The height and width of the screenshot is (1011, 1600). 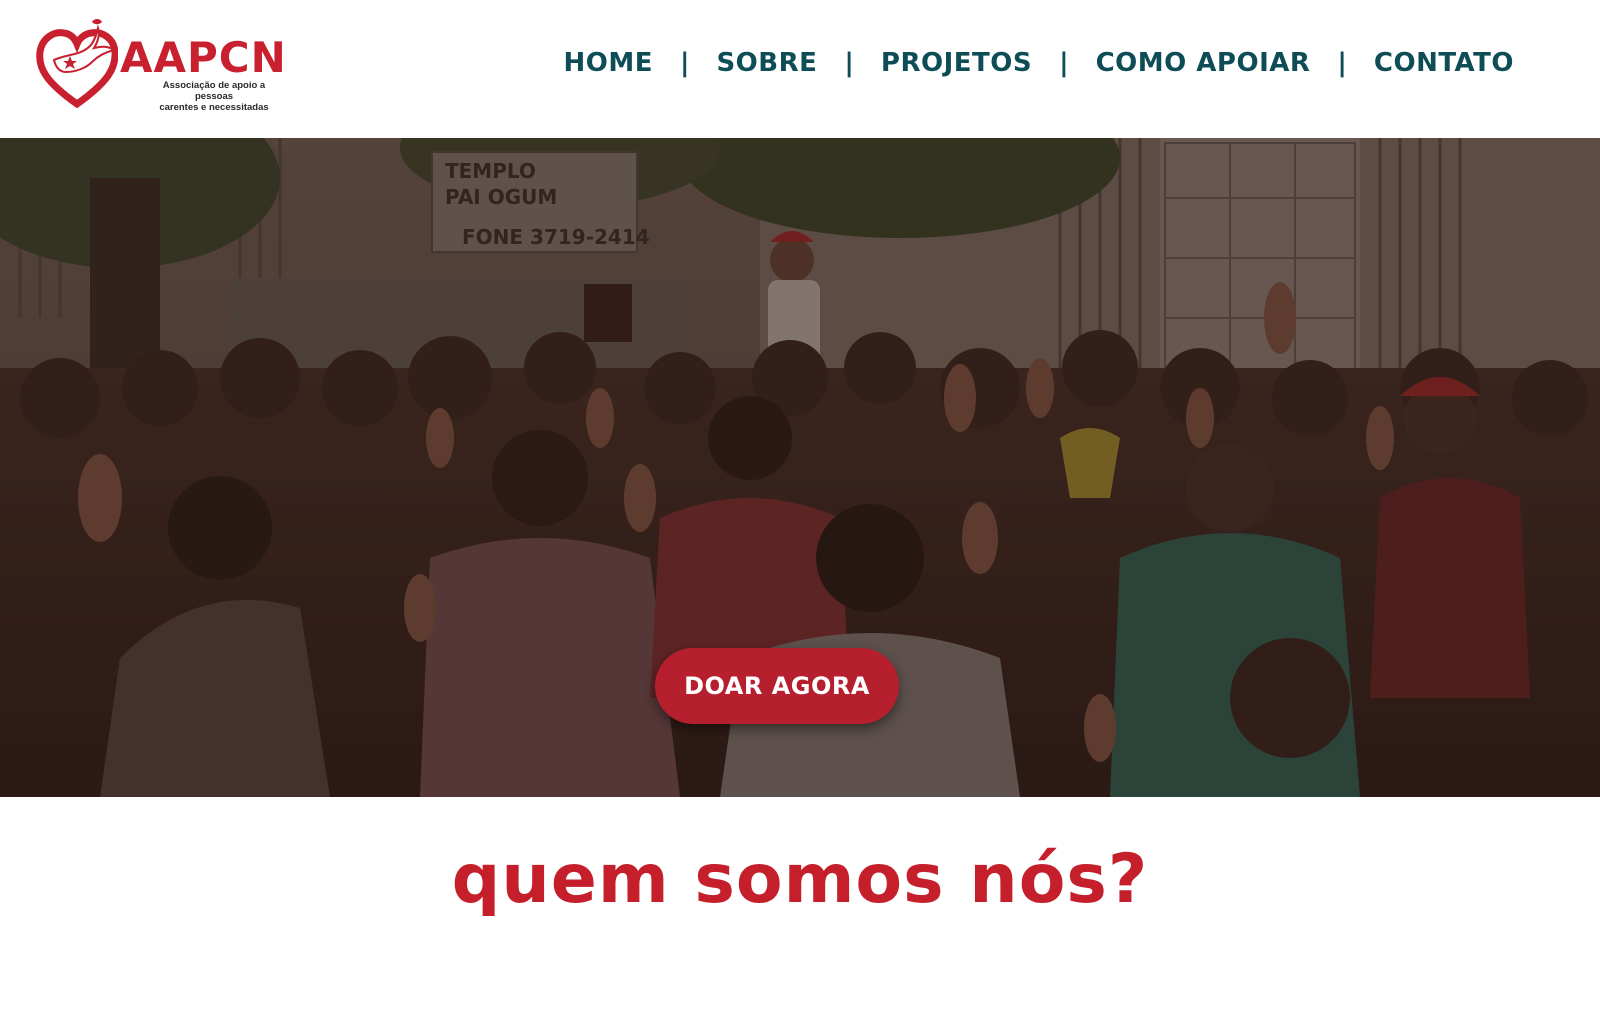 I want to click on heart-dove-logo-icon, so click(x=77, y=63).